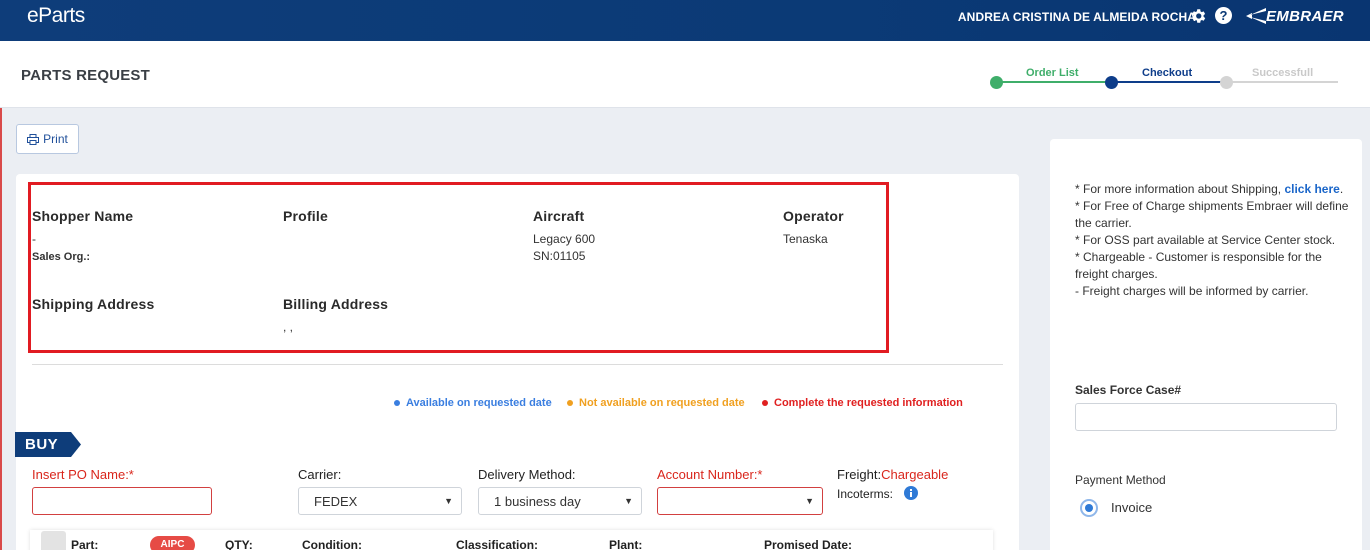 Image resolution: width=1370 pixels, height=550 pixels. Describe the element at coordinates (1226, 82) in the screenshot. I see `step-dot-successful` at that location.